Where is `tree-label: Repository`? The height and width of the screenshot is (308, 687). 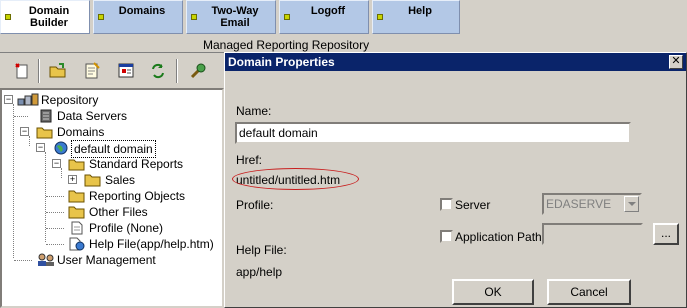
tree-label: Repository is located at coordinates (70, 100).